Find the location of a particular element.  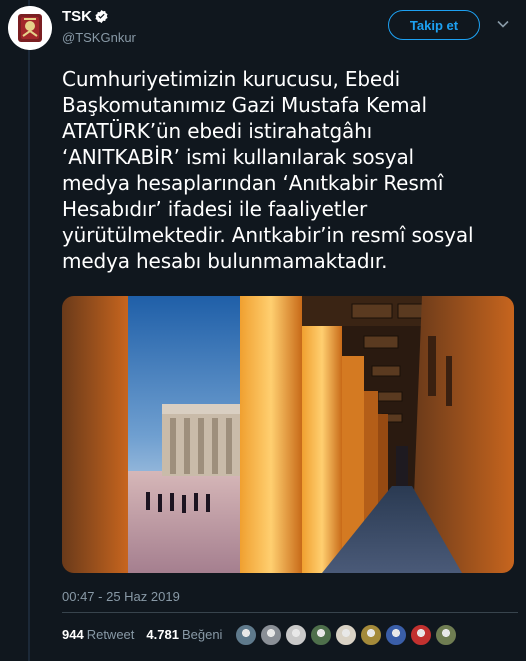

retweet-label: Retweet is located at coordinates (110, 634).